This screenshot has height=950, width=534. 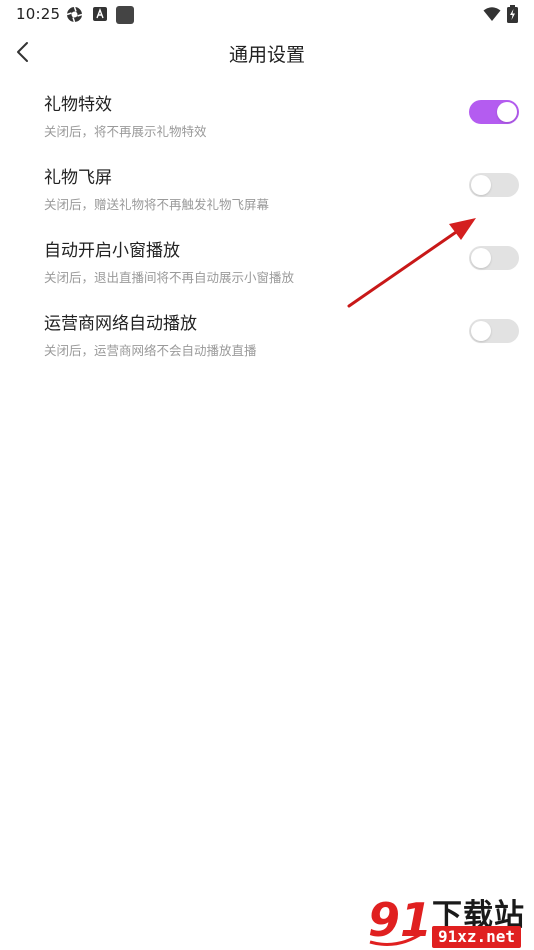 What do you see at coordinates (477, 937) in the screenshot?
I see `watermark-domain: 91xz.net` at bounding box center [477, 937].